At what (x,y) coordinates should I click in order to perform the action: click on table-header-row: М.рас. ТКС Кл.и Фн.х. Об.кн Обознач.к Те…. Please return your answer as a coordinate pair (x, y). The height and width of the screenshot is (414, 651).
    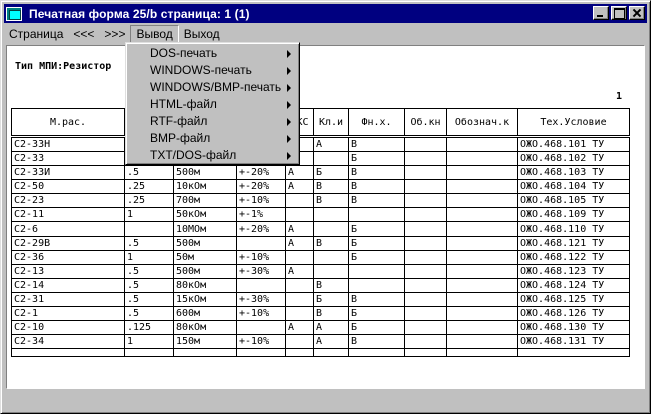
    Looking at the image, I should click on (320, 122).